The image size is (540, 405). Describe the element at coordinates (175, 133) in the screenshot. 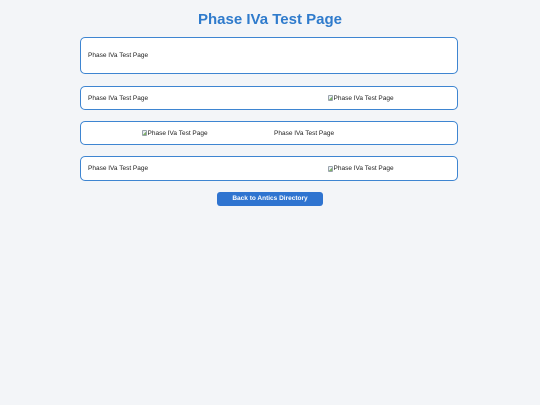

I see `card-3-image: Phase IVa Test Page` at that location.